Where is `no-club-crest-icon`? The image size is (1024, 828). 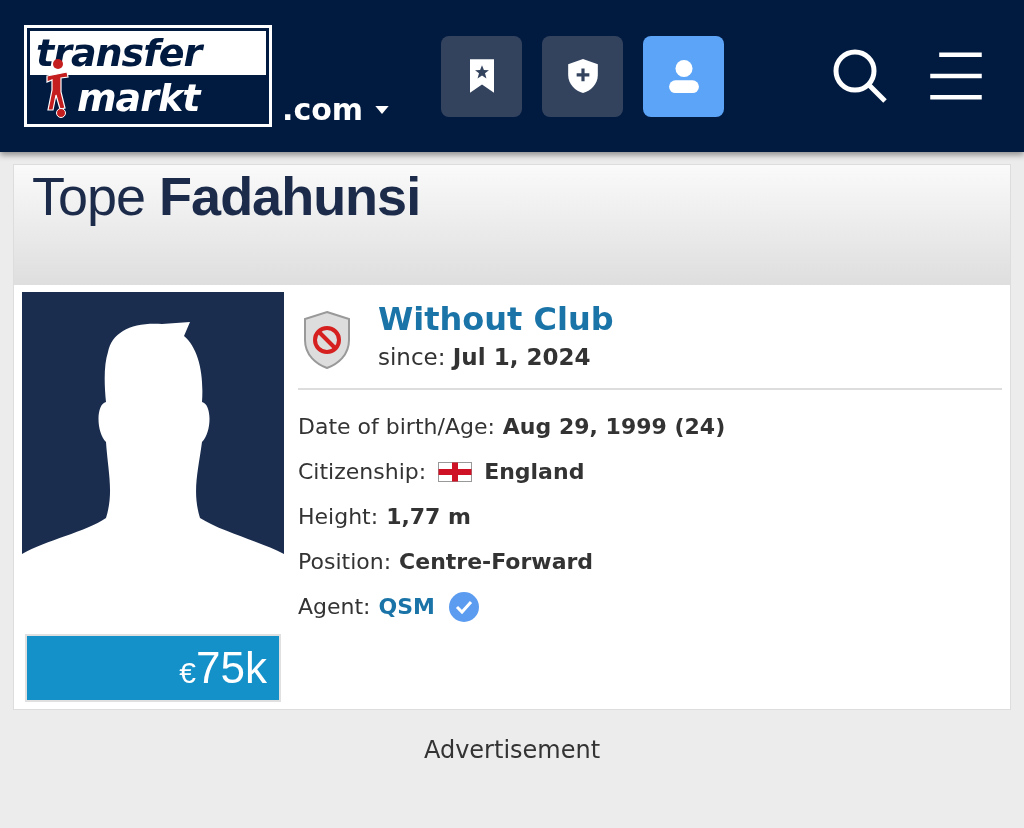
no-club-crest-icon is located at coordinates (327, 340).